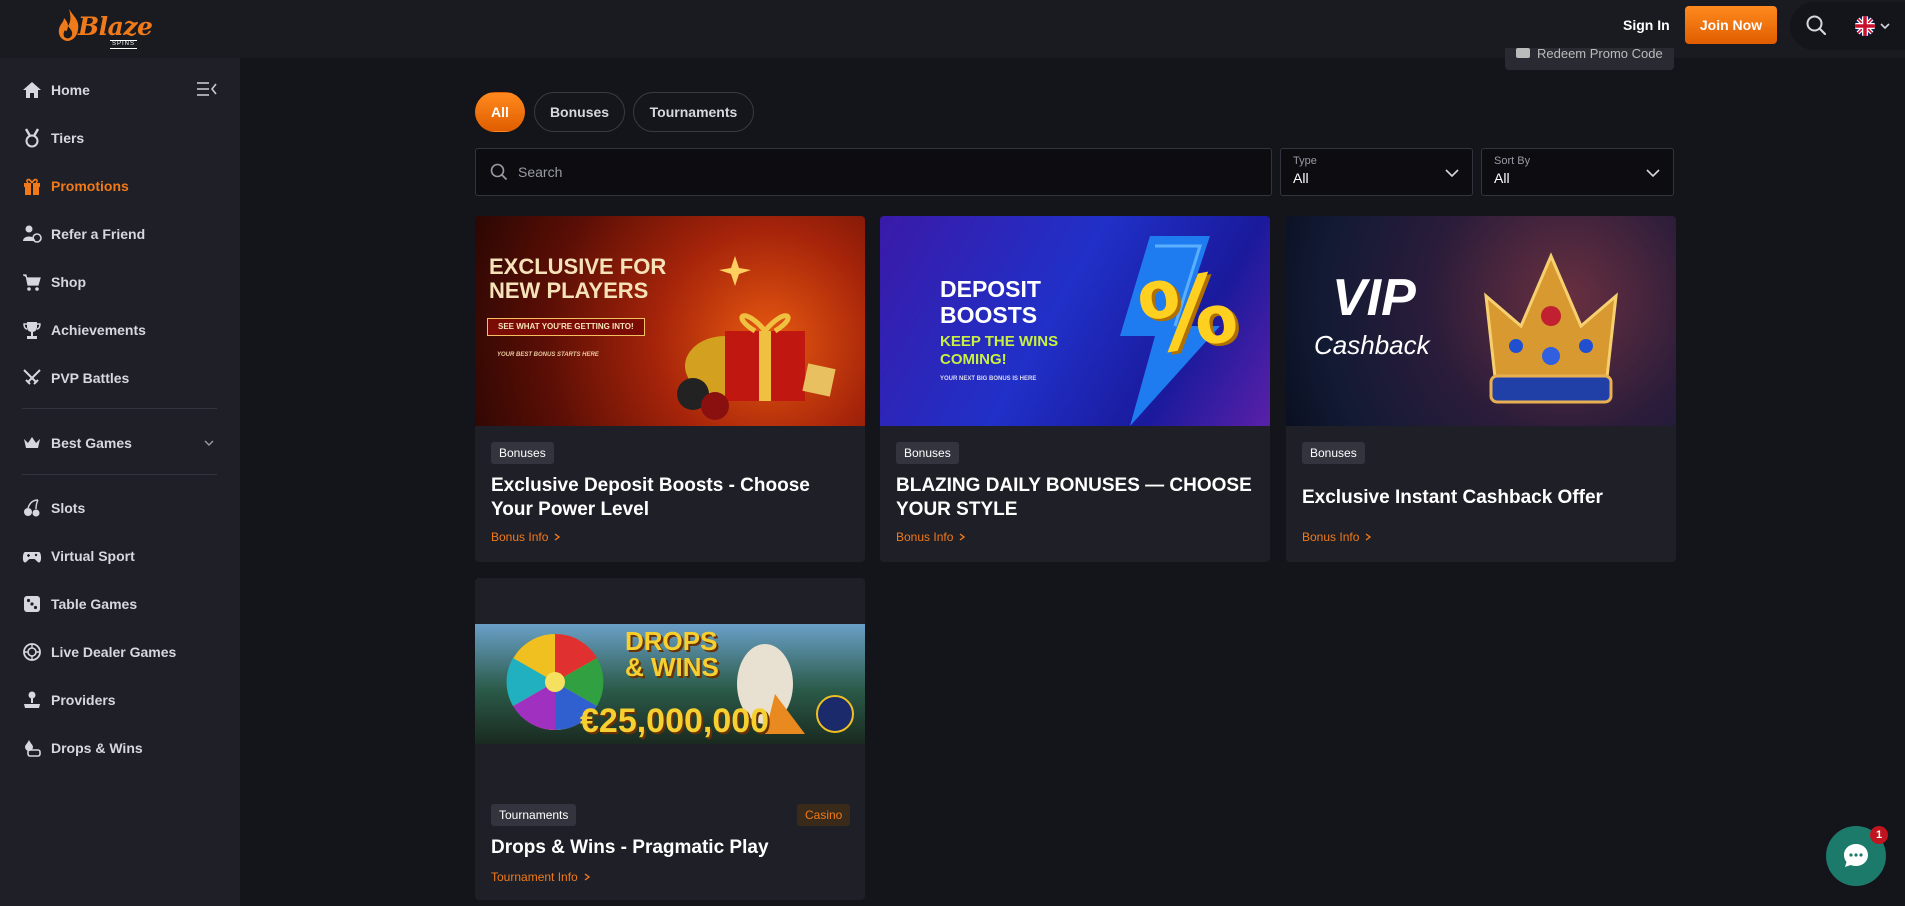 The width and height of the screenshot is (1905, 906). Describe the element at coordinates (693, 112) in the screenshot. I see `tab-tournaments: Tournaments` at that location.